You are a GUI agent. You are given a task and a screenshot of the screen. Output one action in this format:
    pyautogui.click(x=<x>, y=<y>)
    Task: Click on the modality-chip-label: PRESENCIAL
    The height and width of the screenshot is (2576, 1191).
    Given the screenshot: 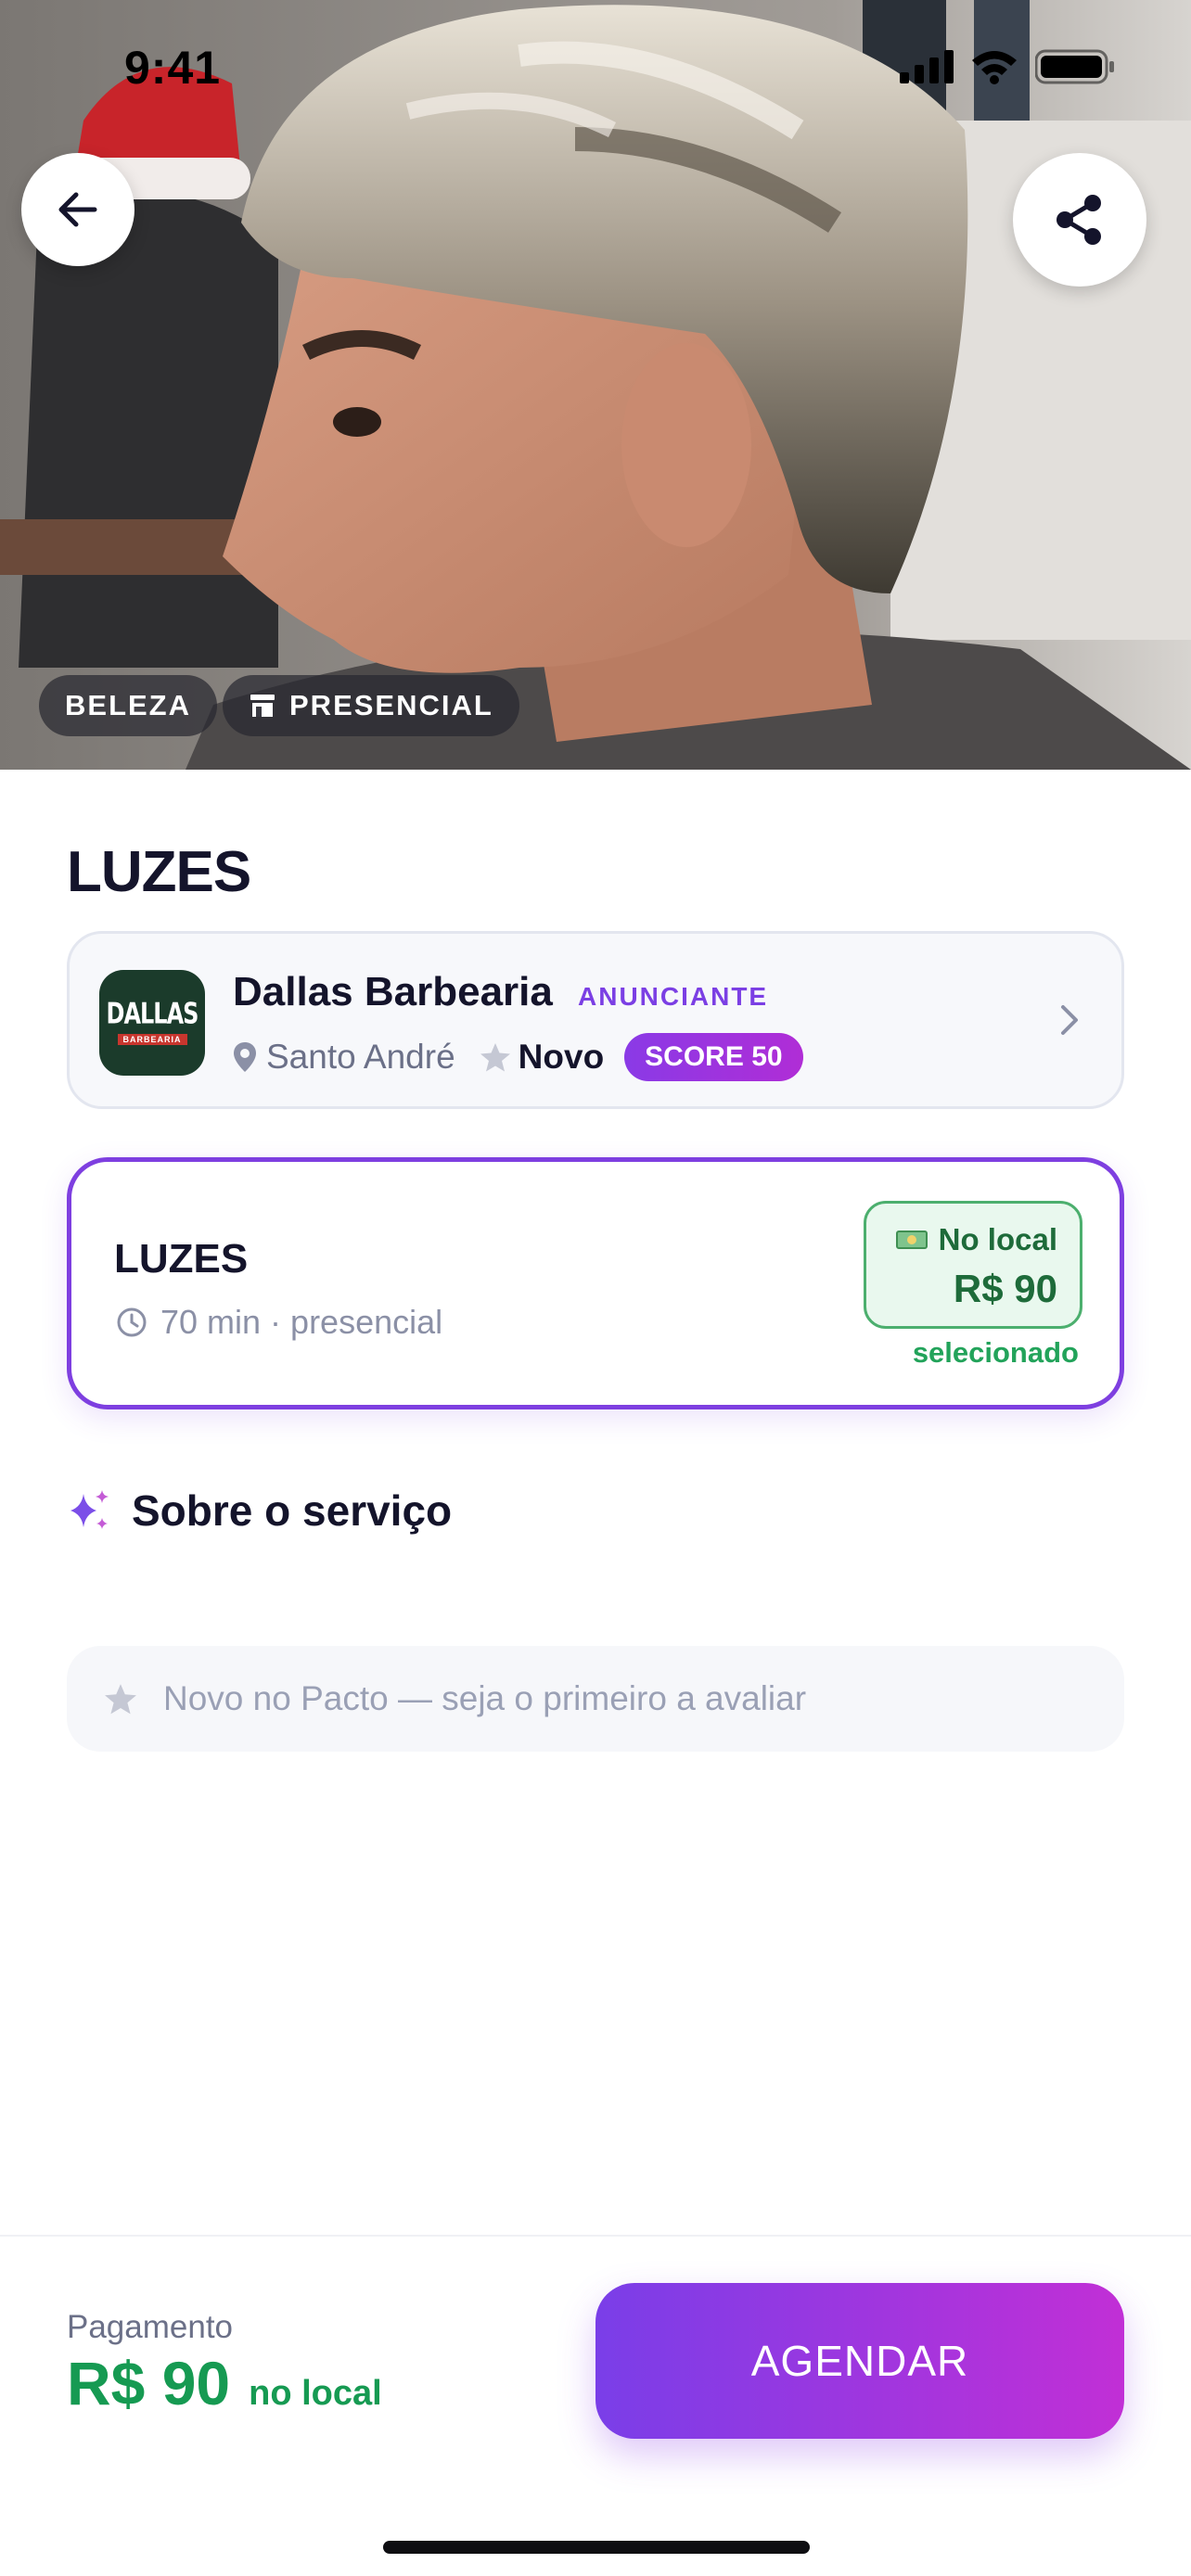 What is the action you would take?
    pyautogui.click(x=391, y=705)
    